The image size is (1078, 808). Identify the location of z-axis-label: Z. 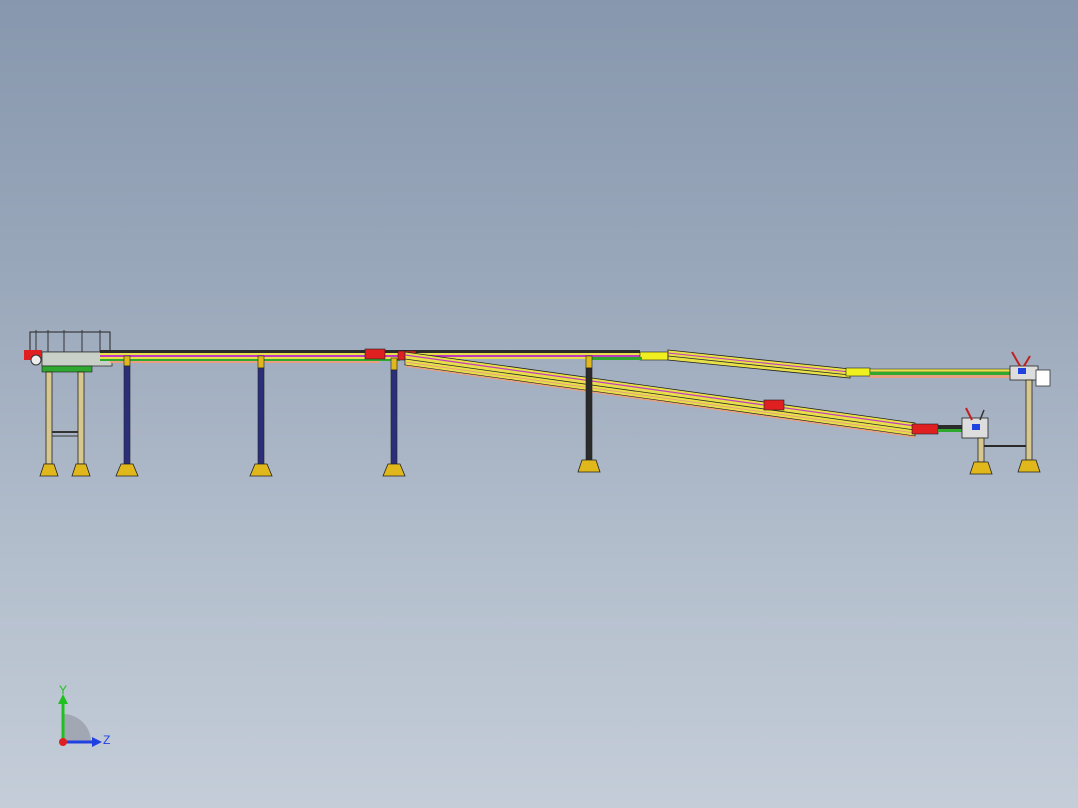
(106, 740).